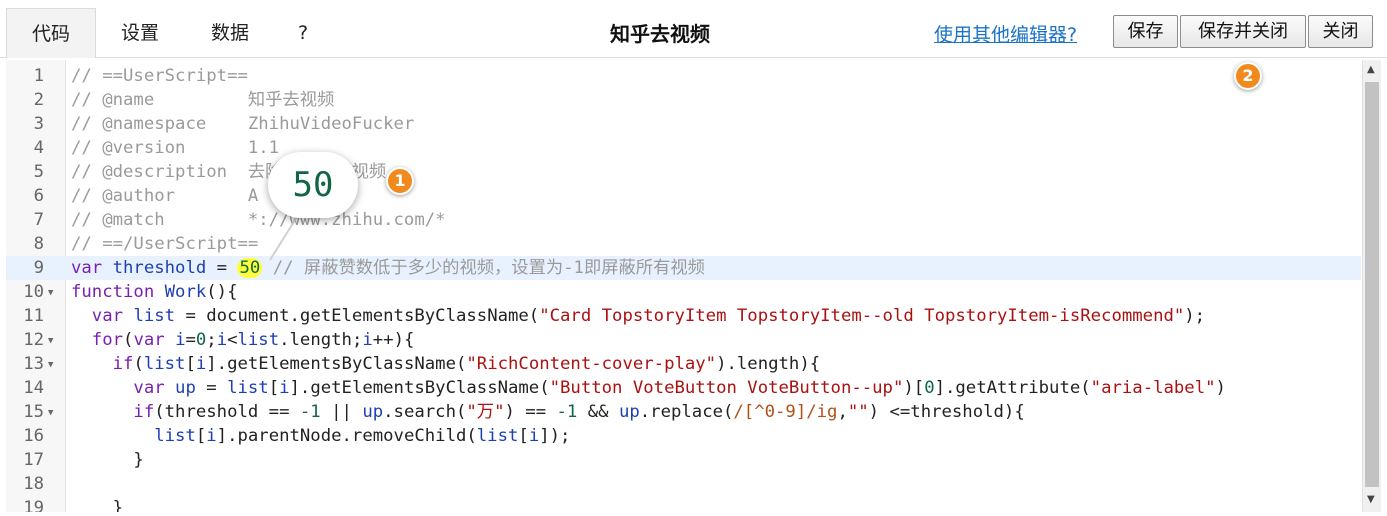  What do you see at coordinates (313, 185) in the screenshot?
I see `zoom-callout: 50` at bounding box center [313, 185].